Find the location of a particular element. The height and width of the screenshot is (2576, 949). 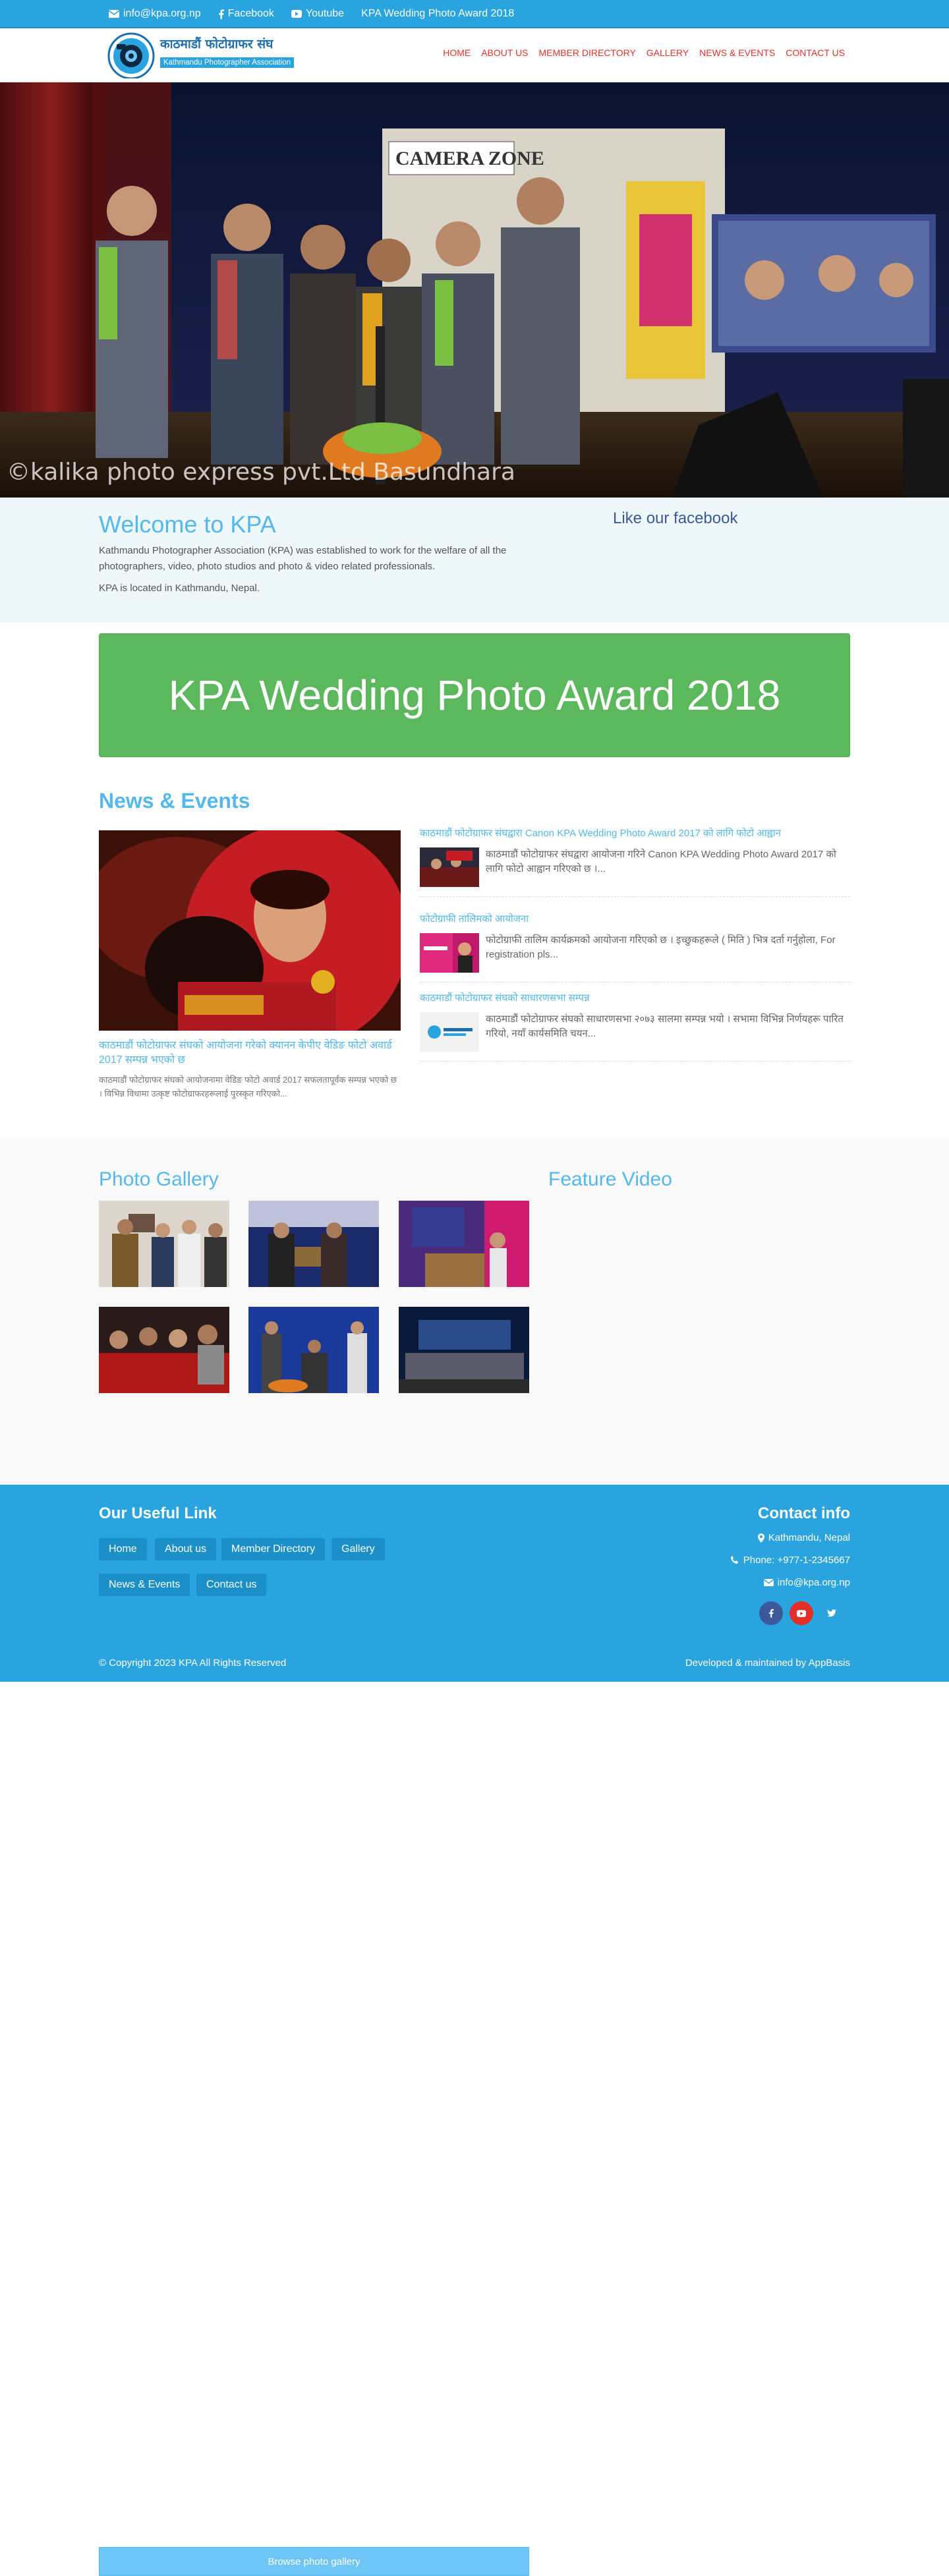

facebook-social-button is located at coordinates (771, 1613).